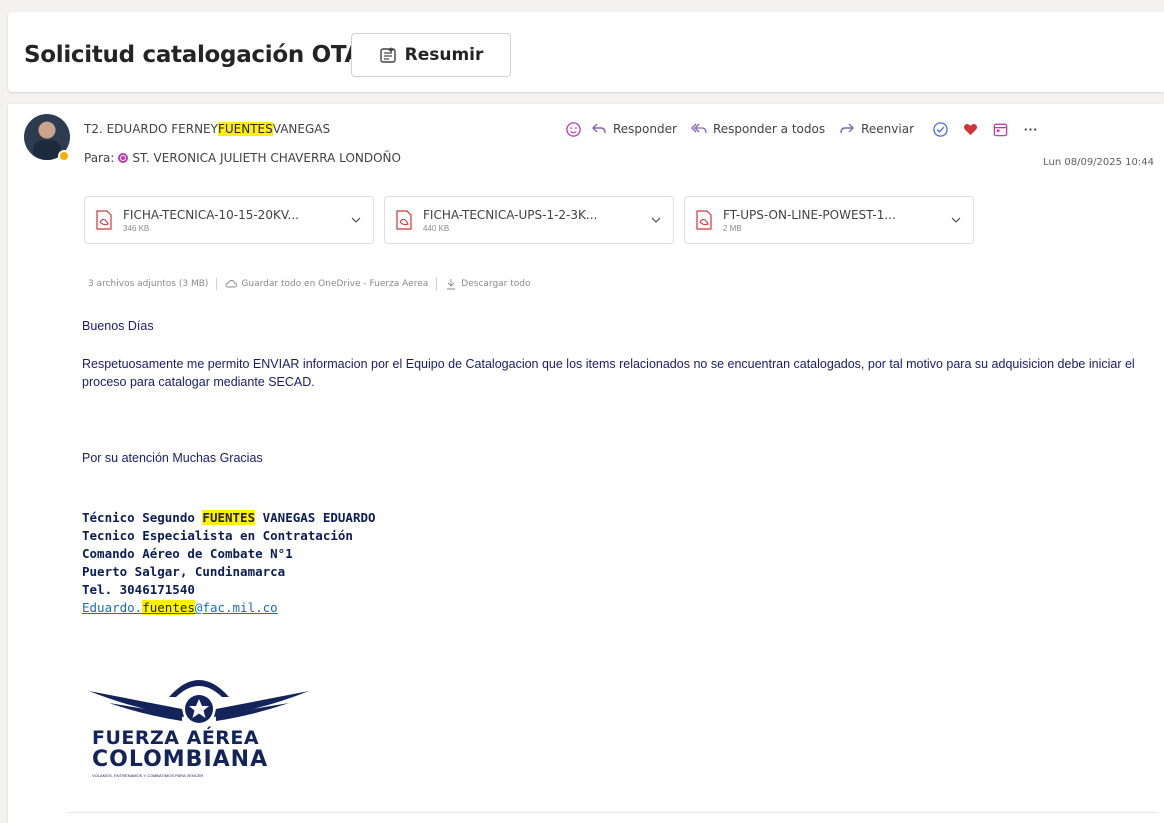 Image resolution: width=1164 pixels, height=823 pixels. What do you see at coordinates (847, 128) in the screenshot?
I see `forward-icon` at bounding box center [847, 128].